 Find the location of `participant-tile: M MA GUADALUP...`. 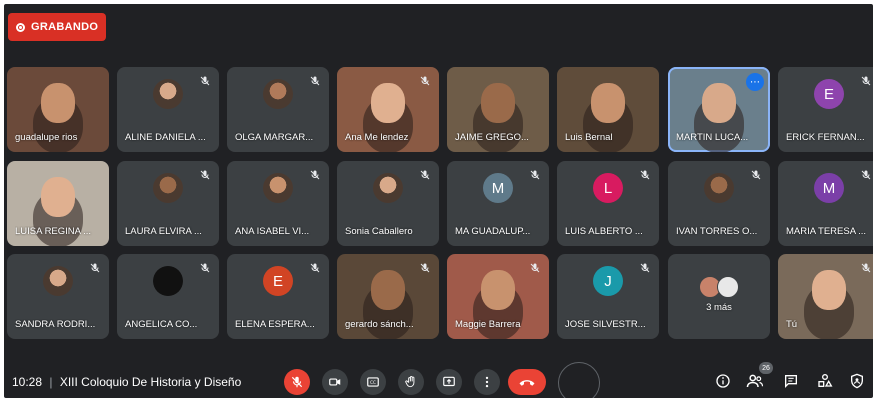

participant-tile: M MA GUADALUP... is located at coordinates (498, 203).